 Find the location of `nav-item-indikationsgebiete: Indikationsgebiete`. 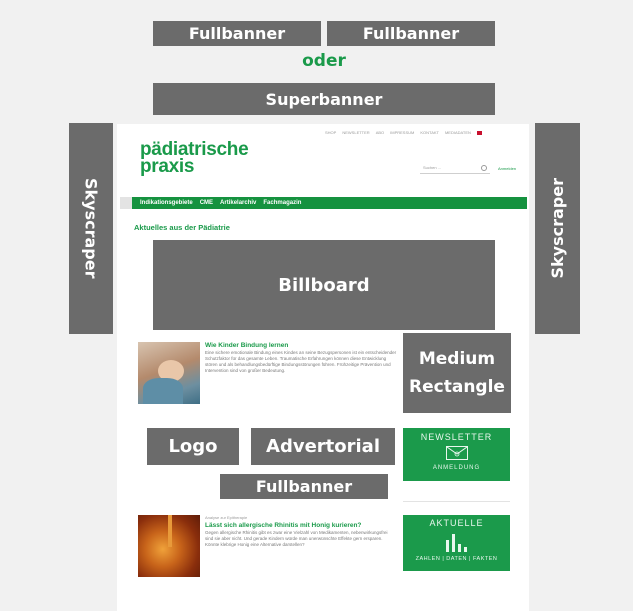

nav-item-indikationsgebiete: Indikationsgebiete is located at coordinates (166, 203).